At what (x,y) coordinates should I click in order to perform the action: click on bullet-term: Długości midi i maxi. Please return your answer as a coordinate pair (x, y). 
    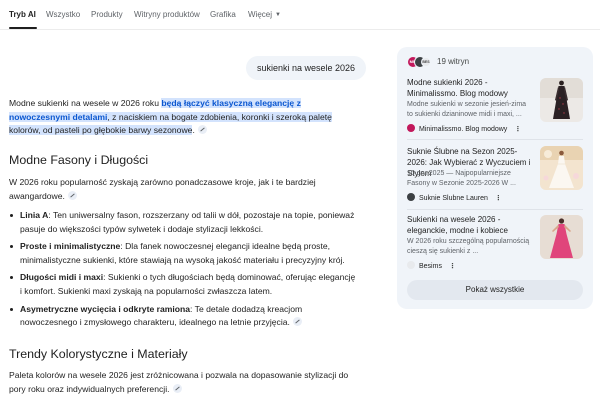
    Looking at the image, I should click on (62, 277).